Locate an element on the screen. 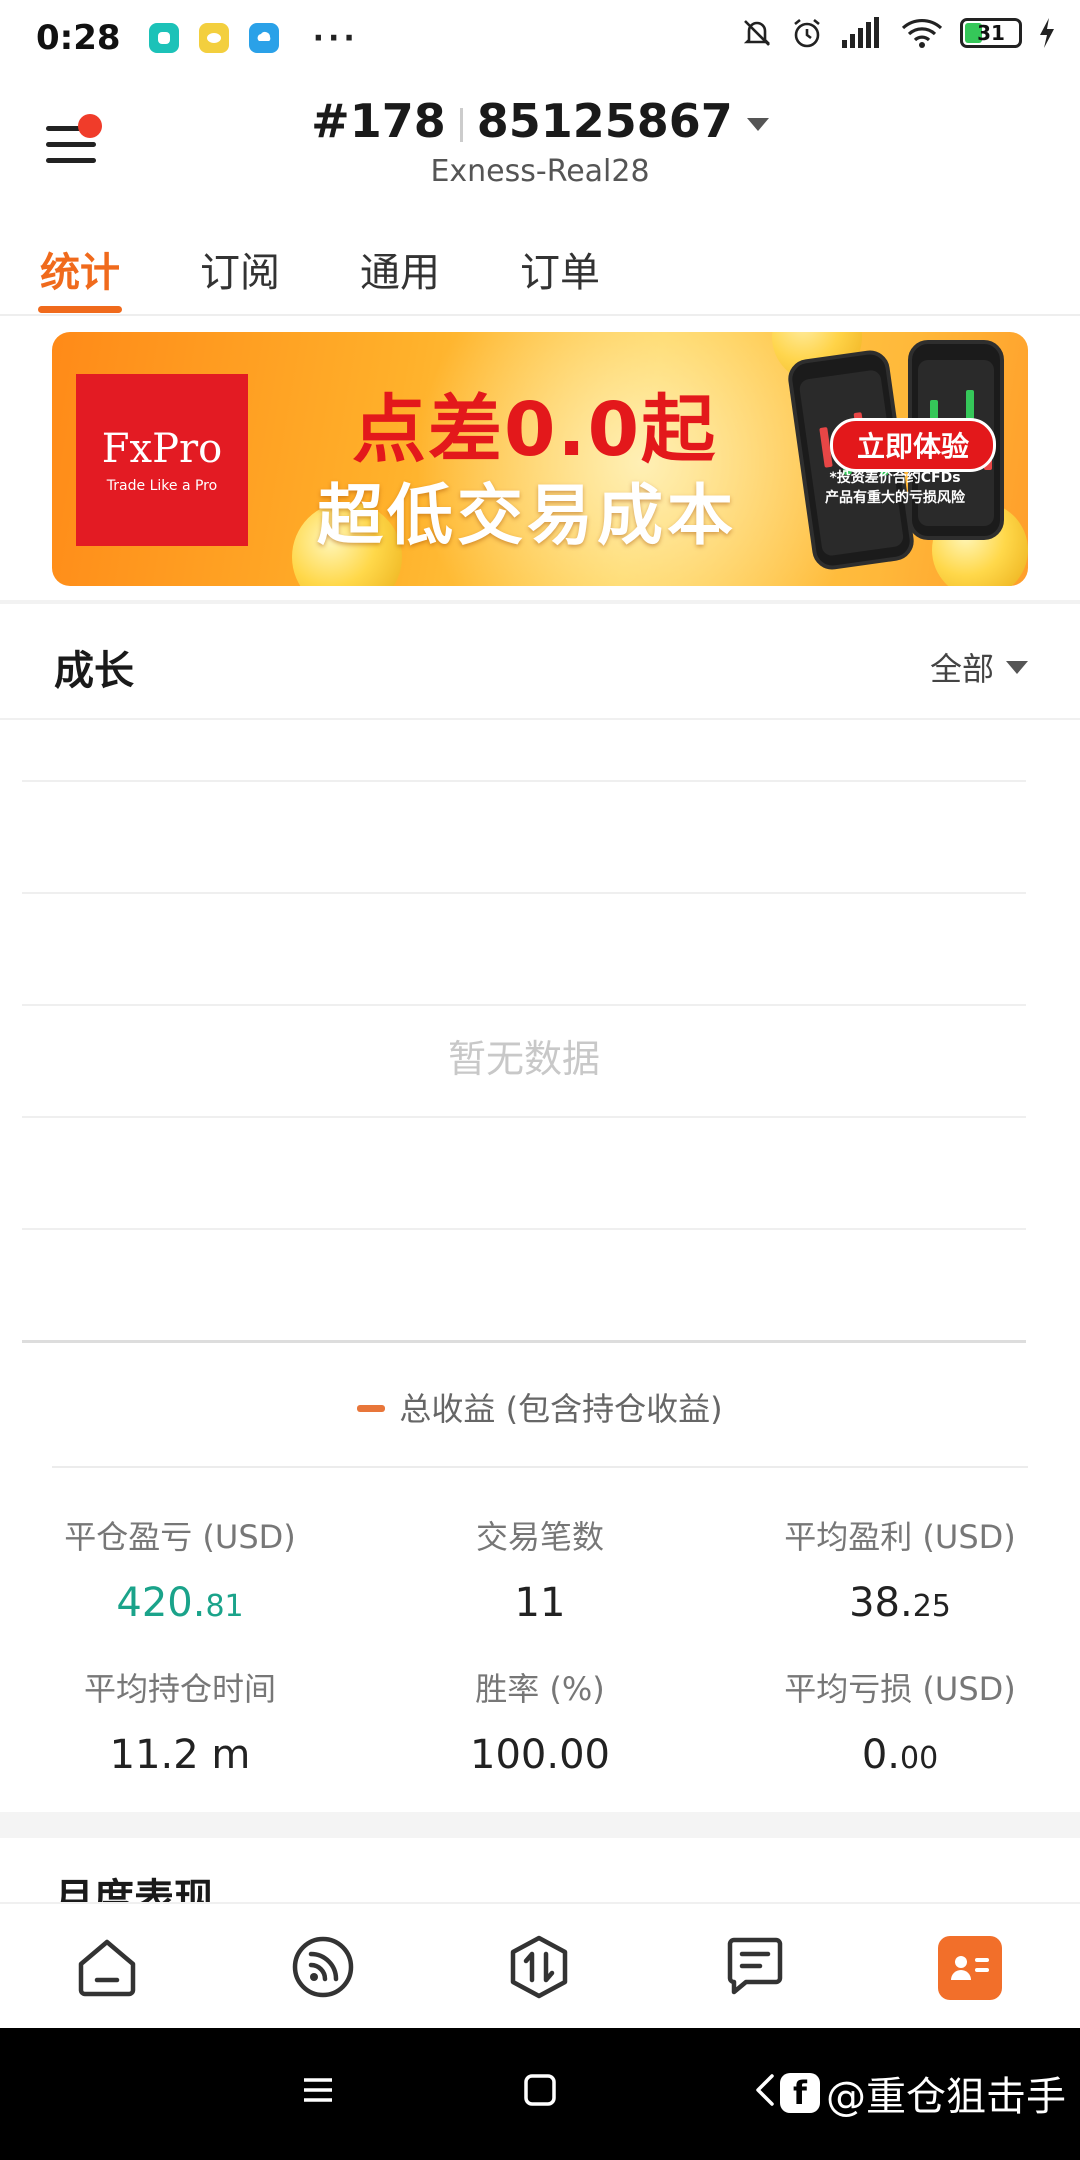  bottom-navigation is located at coordinates (540, 1965).